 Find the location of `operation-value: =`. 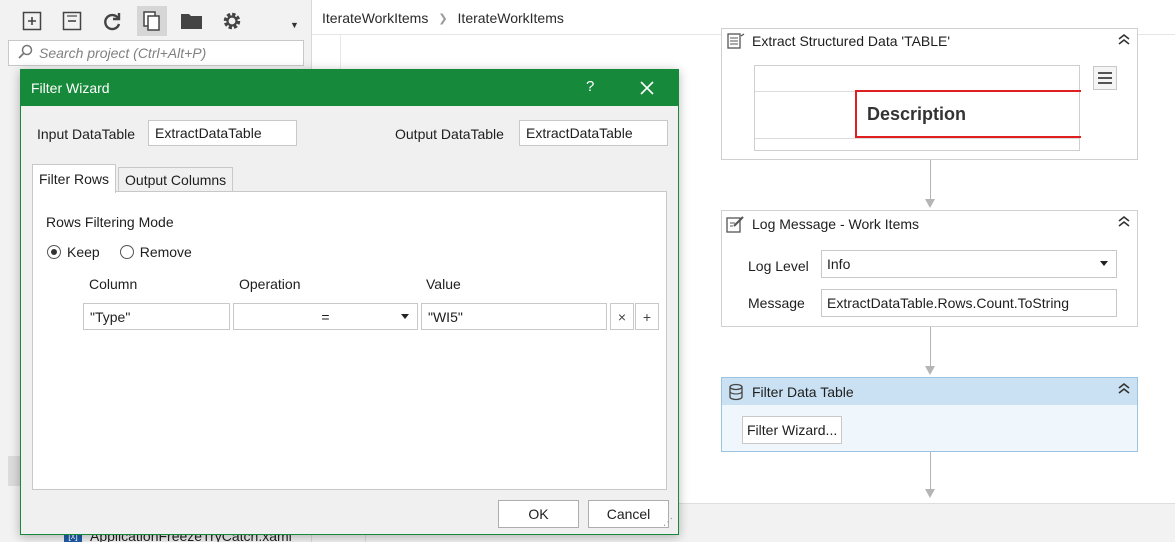

operation-value: = is located at coordinates (325, 316).